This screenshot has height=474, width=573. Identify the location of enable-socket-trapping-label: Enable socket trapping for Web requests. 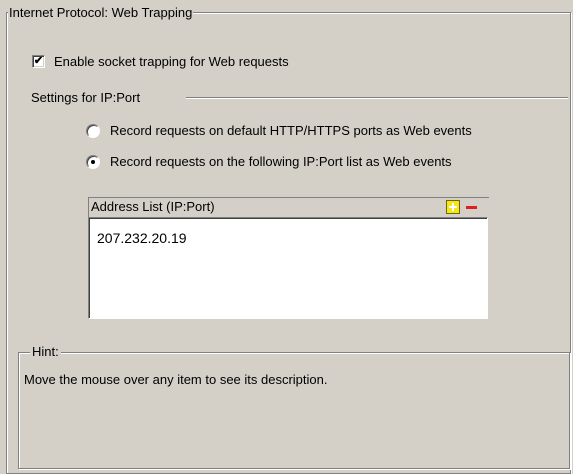
(171, 61).